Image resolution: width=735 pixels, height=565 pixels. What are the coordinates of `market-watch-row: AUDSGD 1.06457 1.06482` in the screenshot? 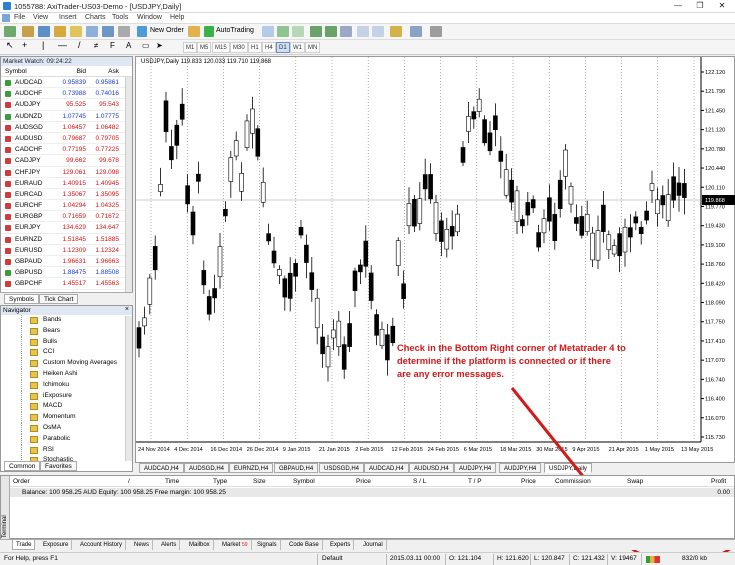 It's located at (66, 127).